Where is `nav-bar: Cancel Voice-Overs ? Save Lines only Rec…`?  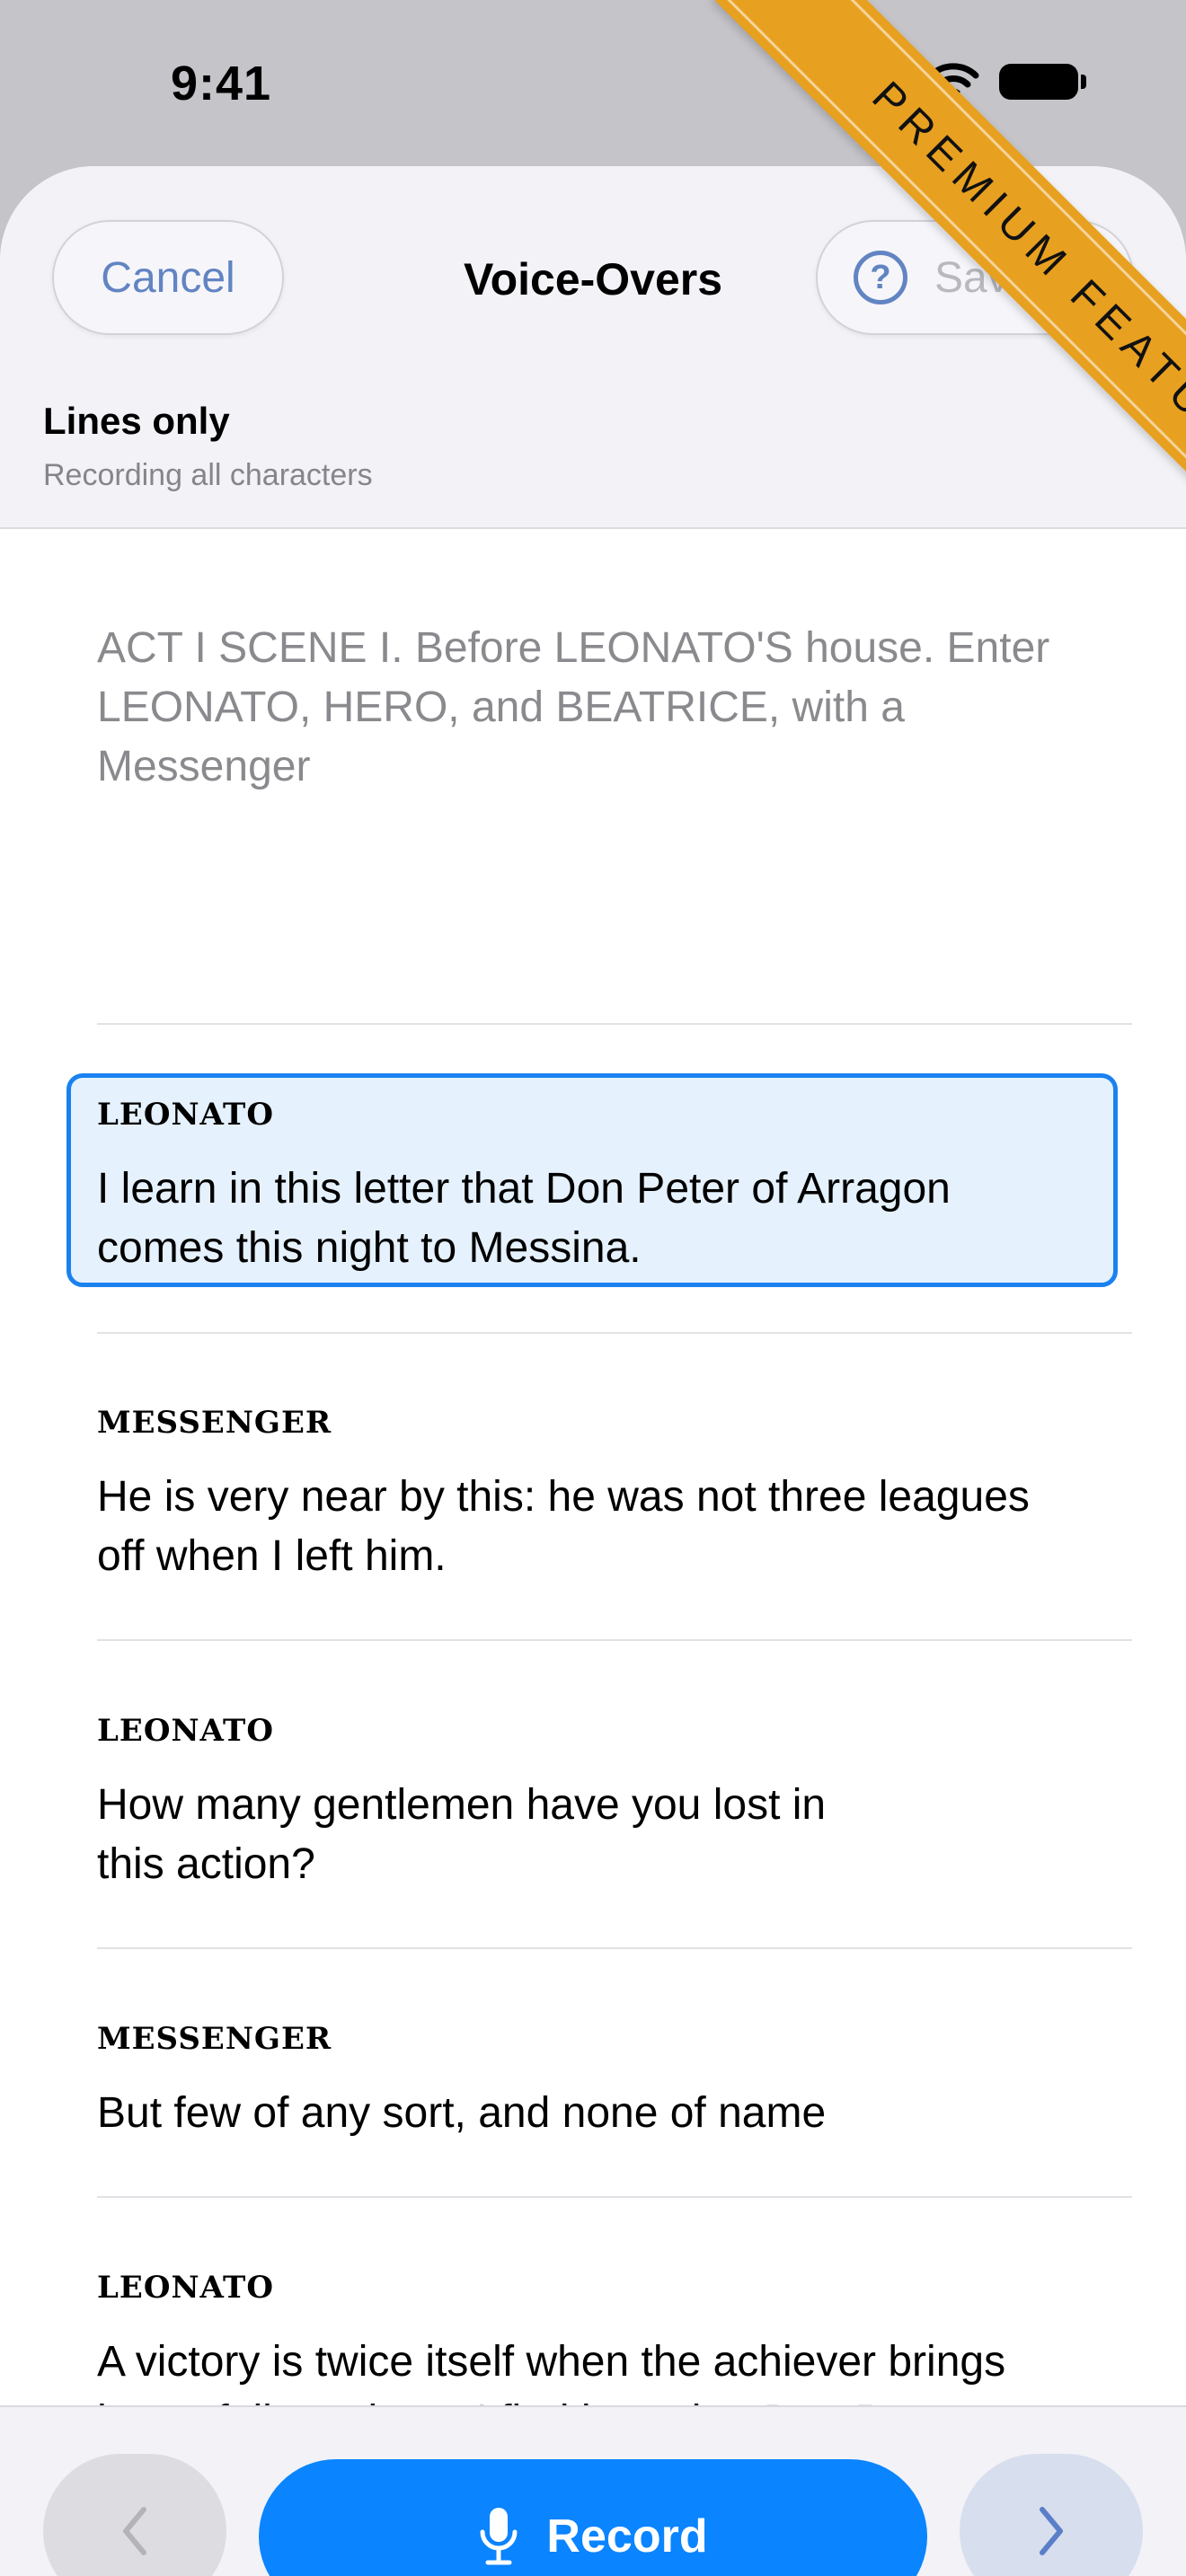 nav-bar: Cancel Voice-Overs ? Save Lines only Rec… is located at coordinates (593, 345).